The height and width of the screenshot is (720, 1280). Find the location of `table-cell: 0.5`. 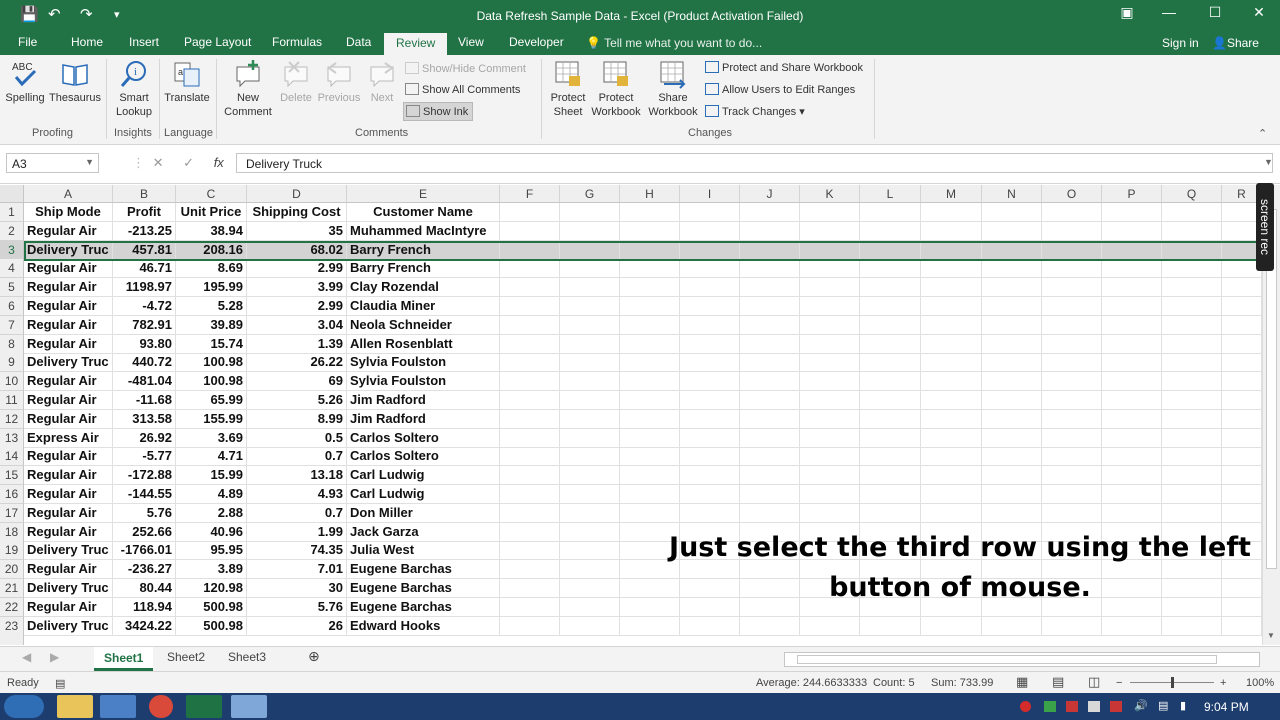

table-cell: 0.5 is located at coordinates (297, 438).